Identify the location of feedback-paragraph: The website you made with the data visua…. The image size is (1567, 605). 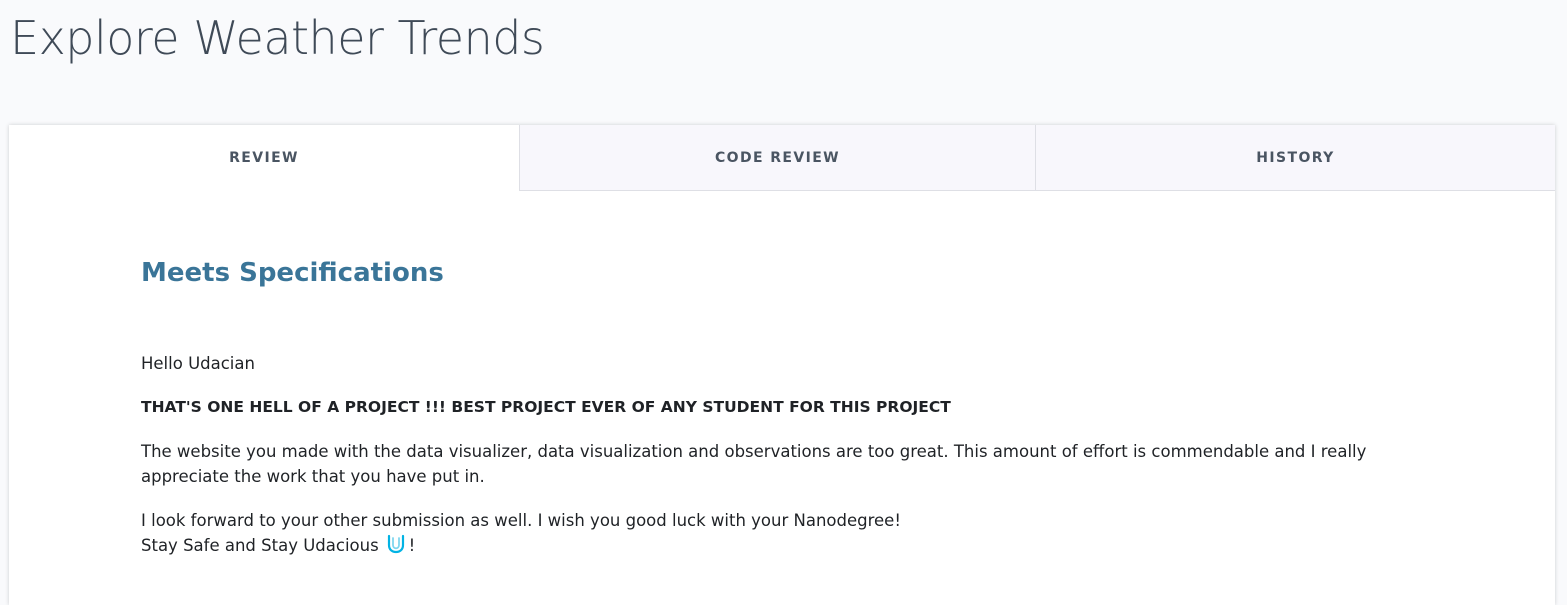
(754, 464).